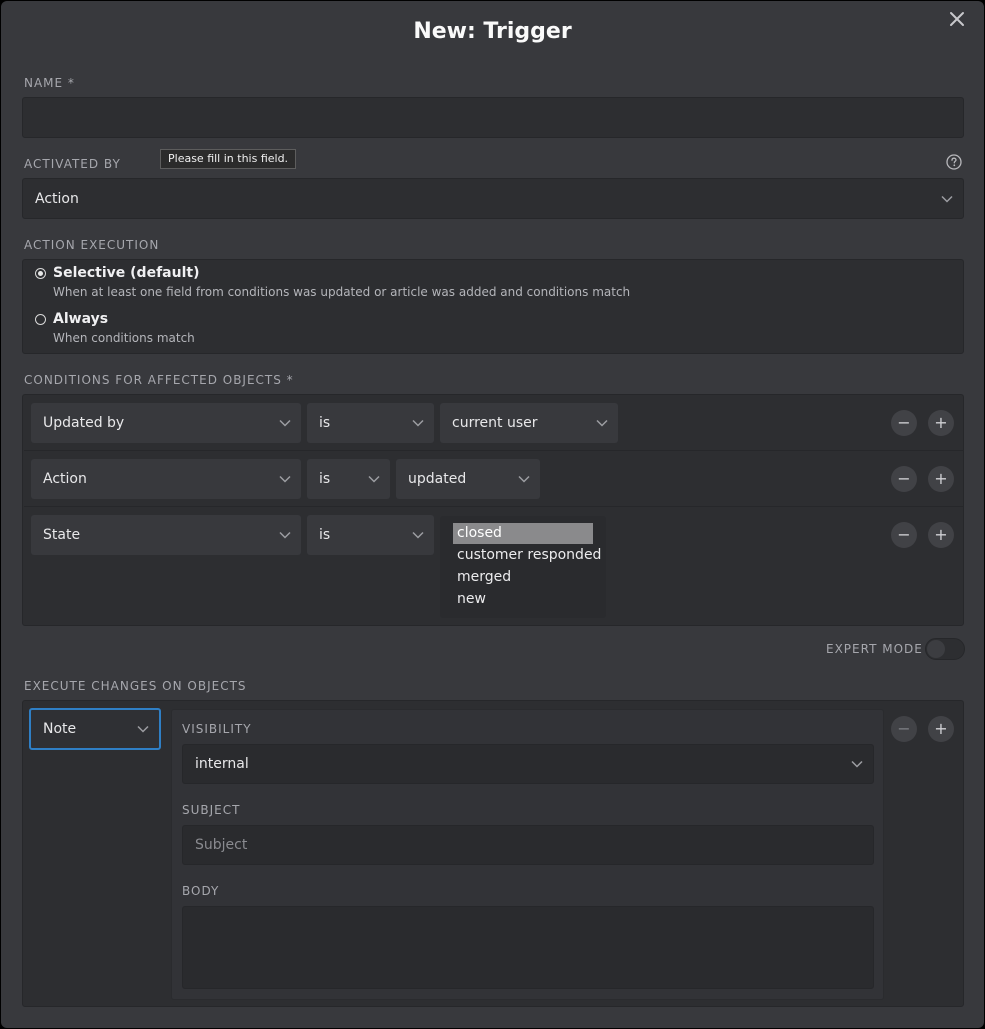 The width and height of the screenshot is (985, 1029). I want to click on condition-attribute-value: State, so click(62, 535).